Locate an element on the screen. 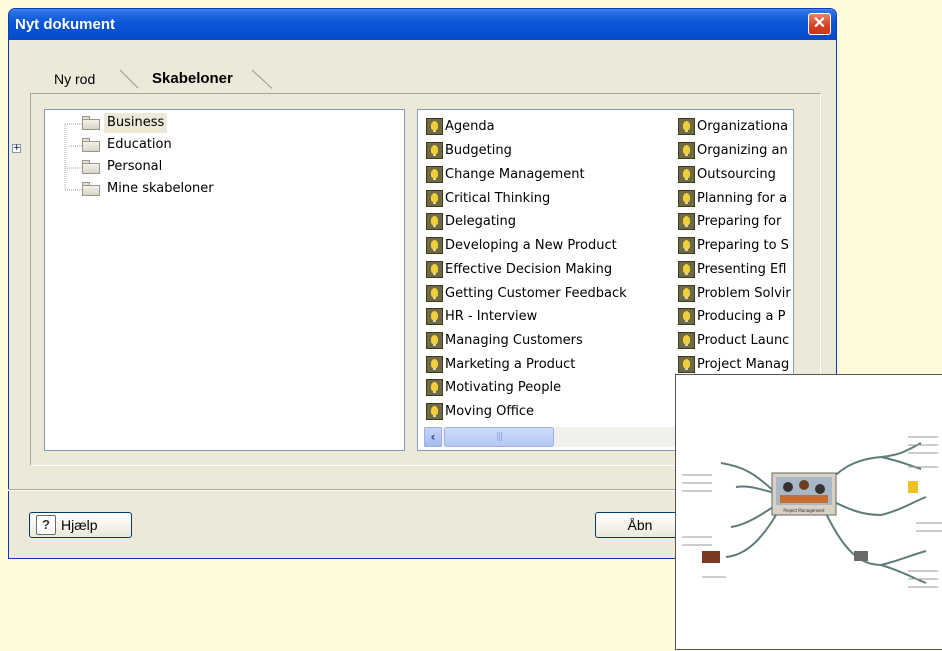 This screenshot has height=651, width=942. mind-map-preview-image: Project Management is located at coordinates (812, 512).